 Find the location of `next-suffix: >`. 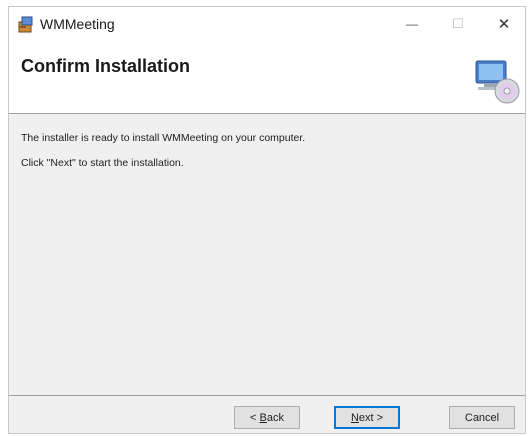

next-suffix: > is located at coordinates (378, 417).